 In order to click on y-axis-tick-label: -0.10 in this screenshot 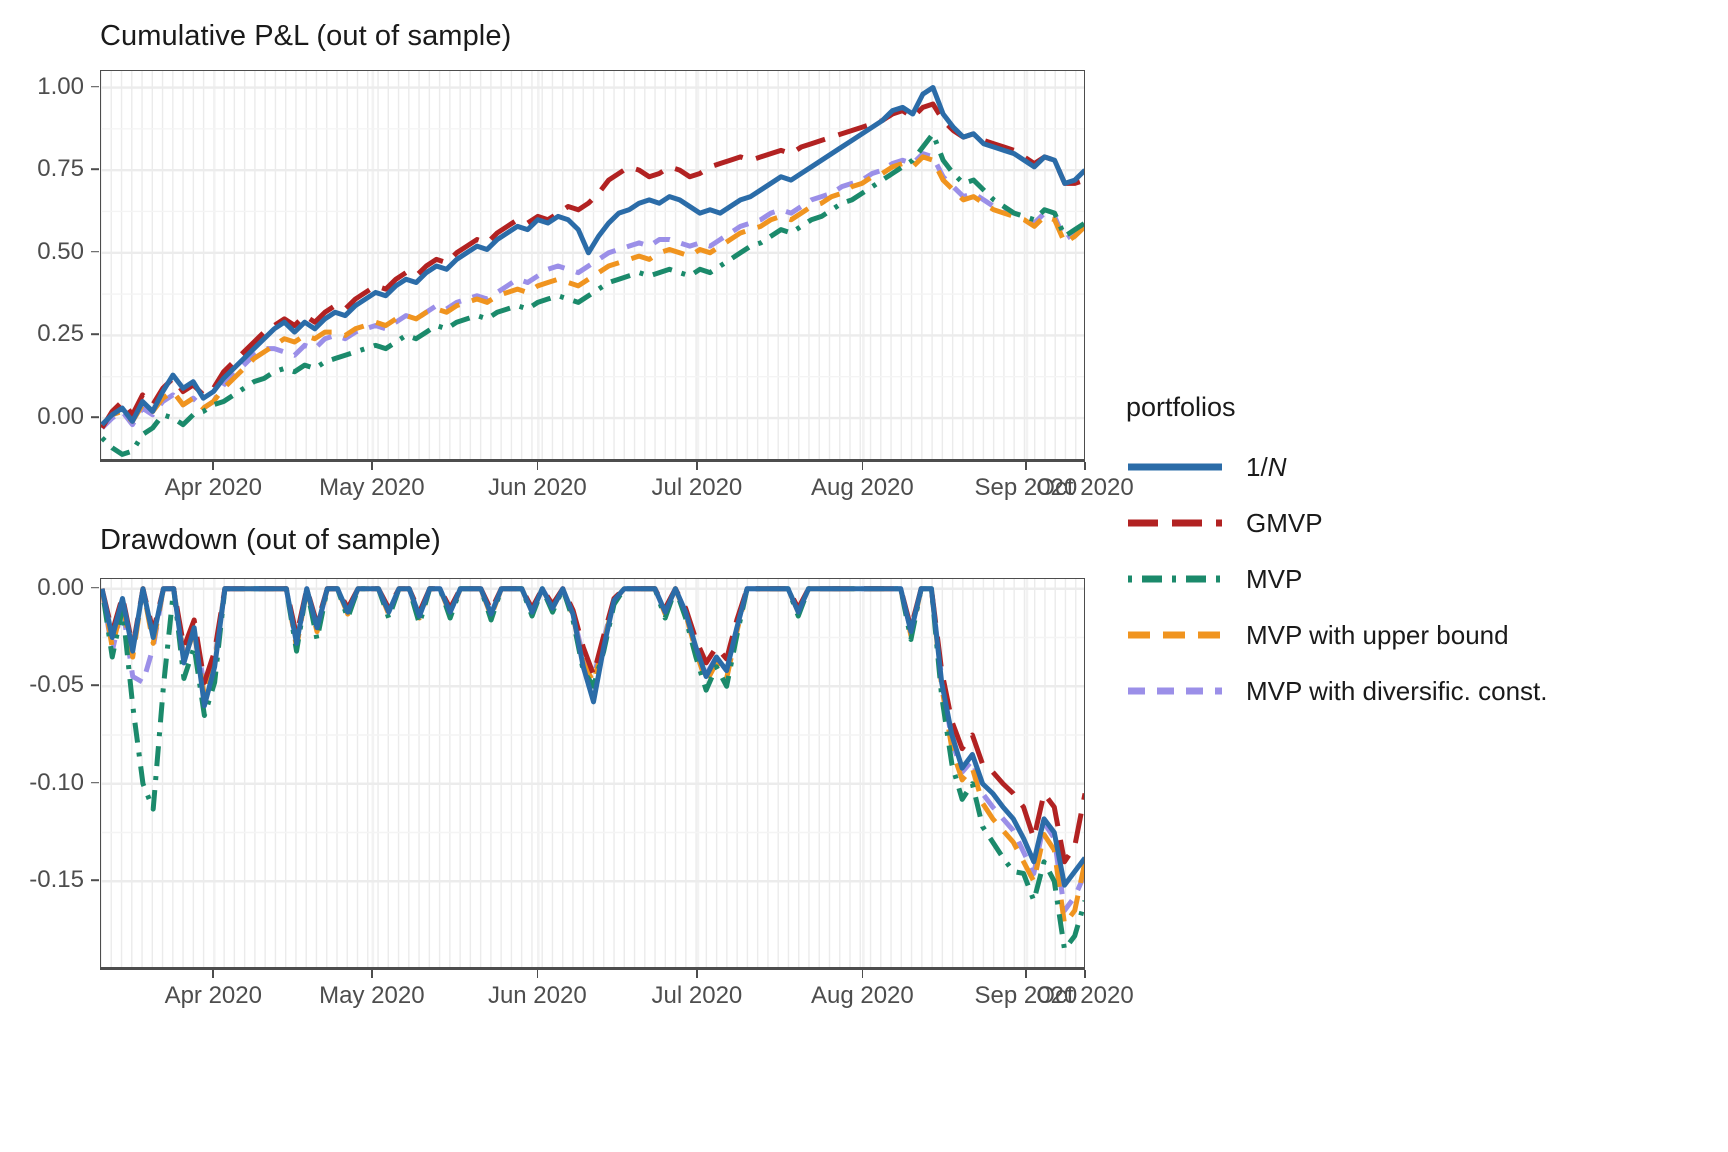, I will do `click(56, 782)`.